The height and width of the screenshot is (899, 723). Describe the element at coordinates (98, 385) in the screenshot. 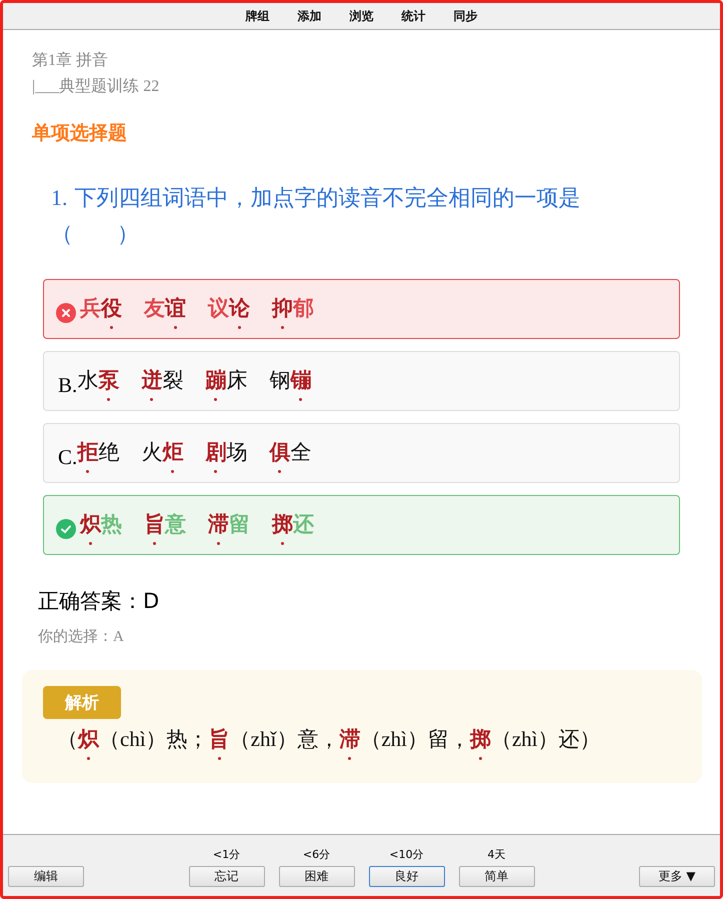

I see `option-word: 水泵` at that location.